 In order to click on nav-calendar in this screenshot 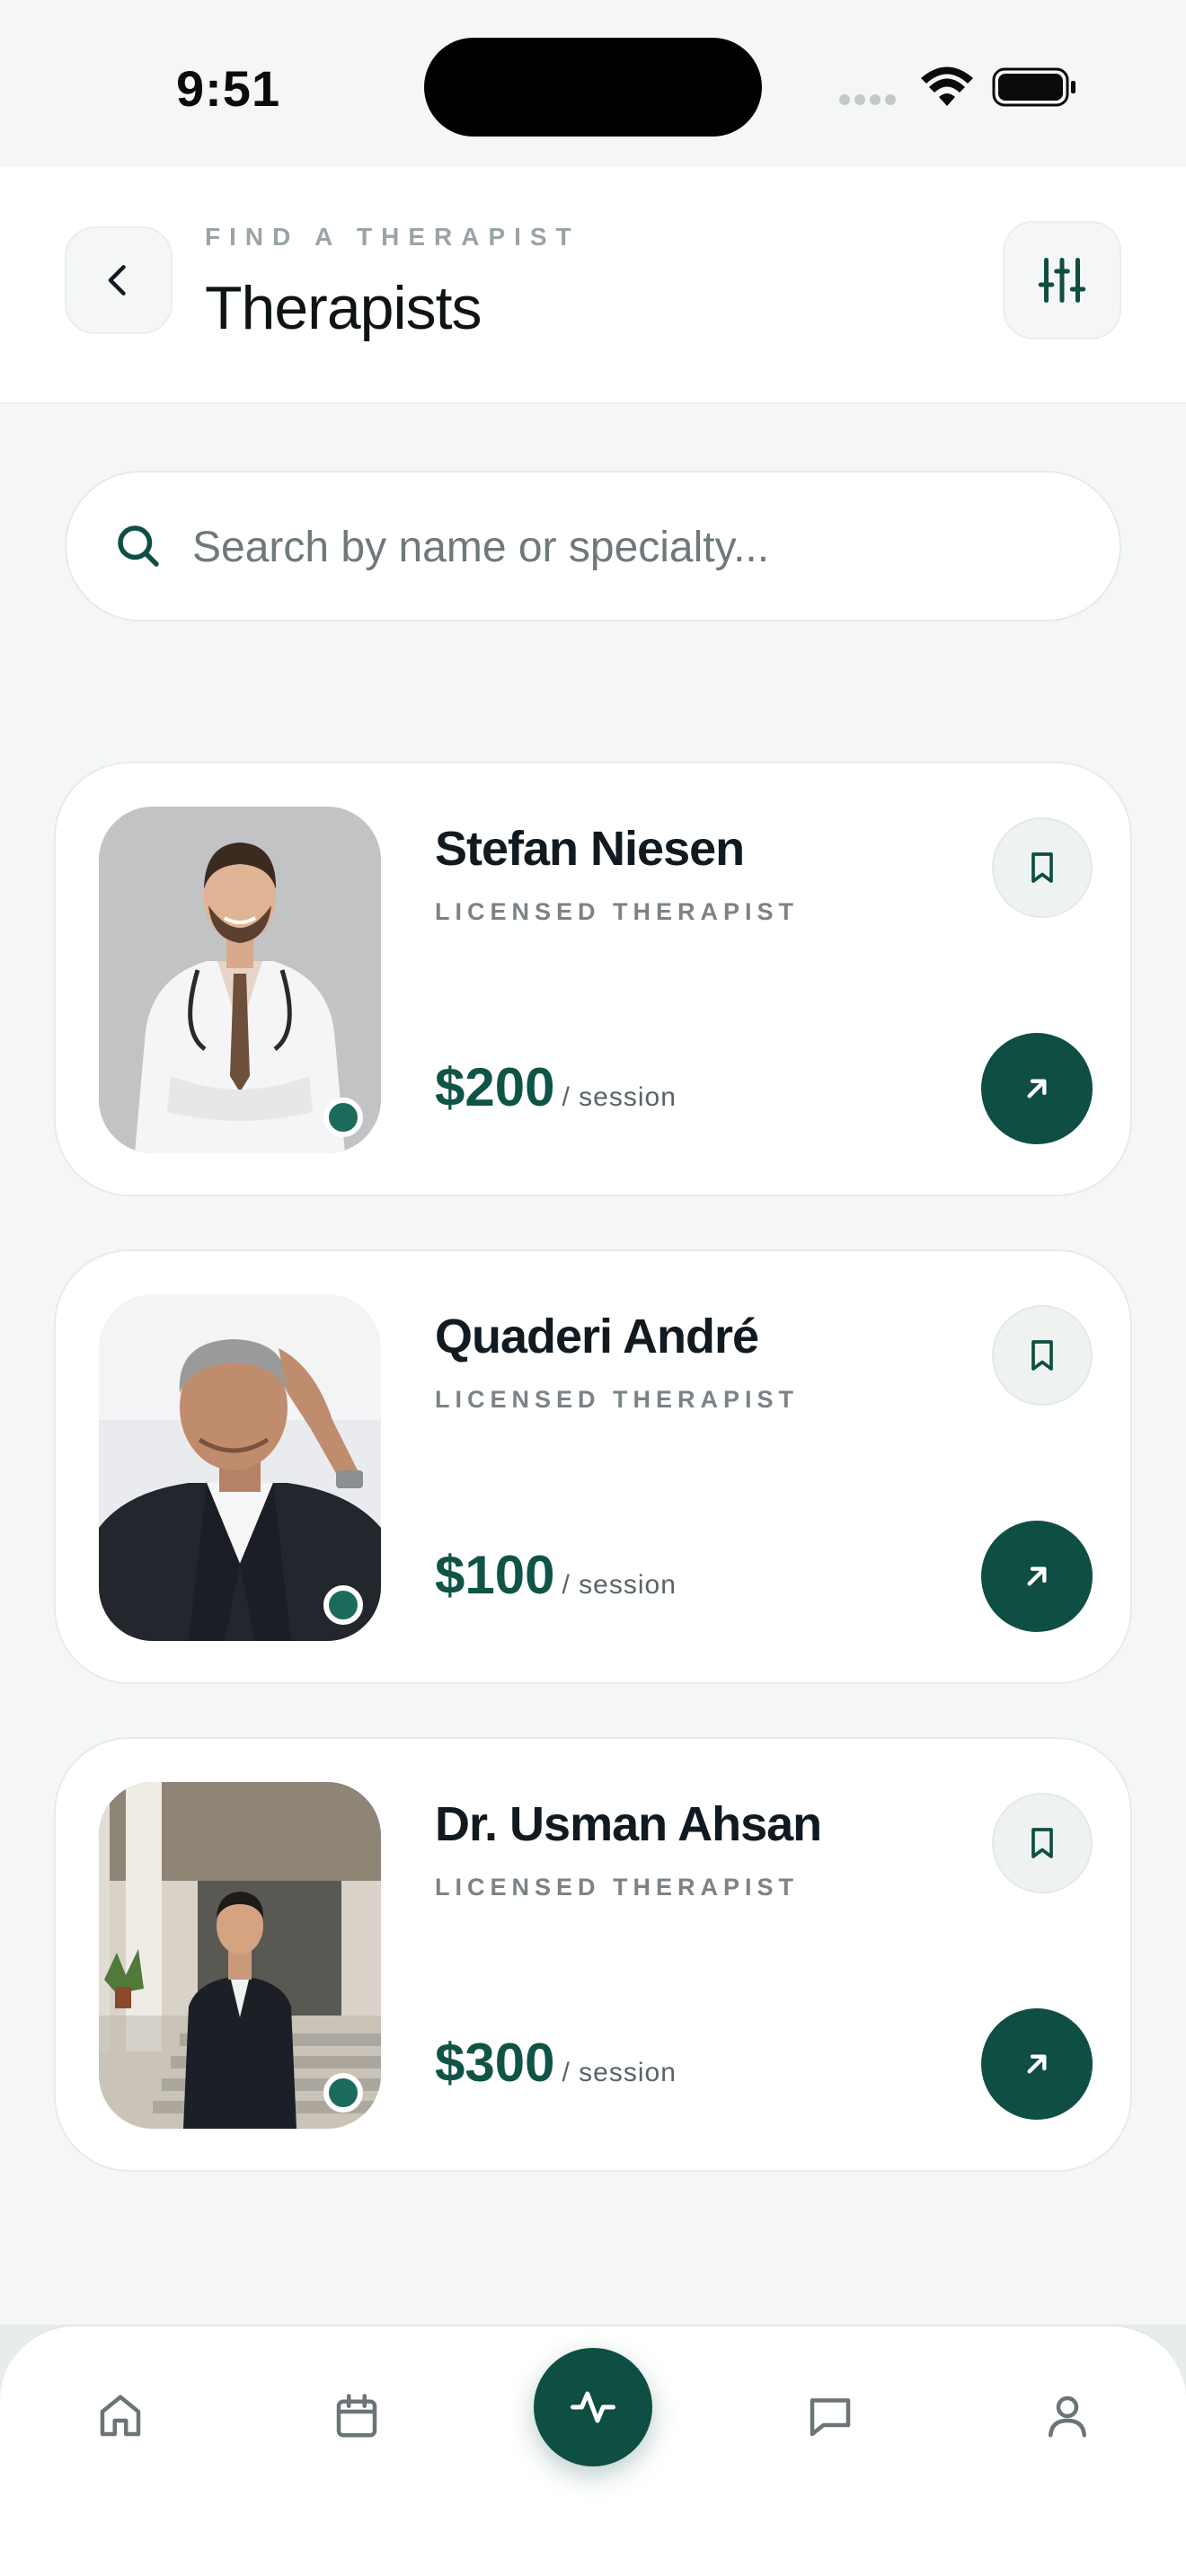, I will do `click(357, 2416)`.